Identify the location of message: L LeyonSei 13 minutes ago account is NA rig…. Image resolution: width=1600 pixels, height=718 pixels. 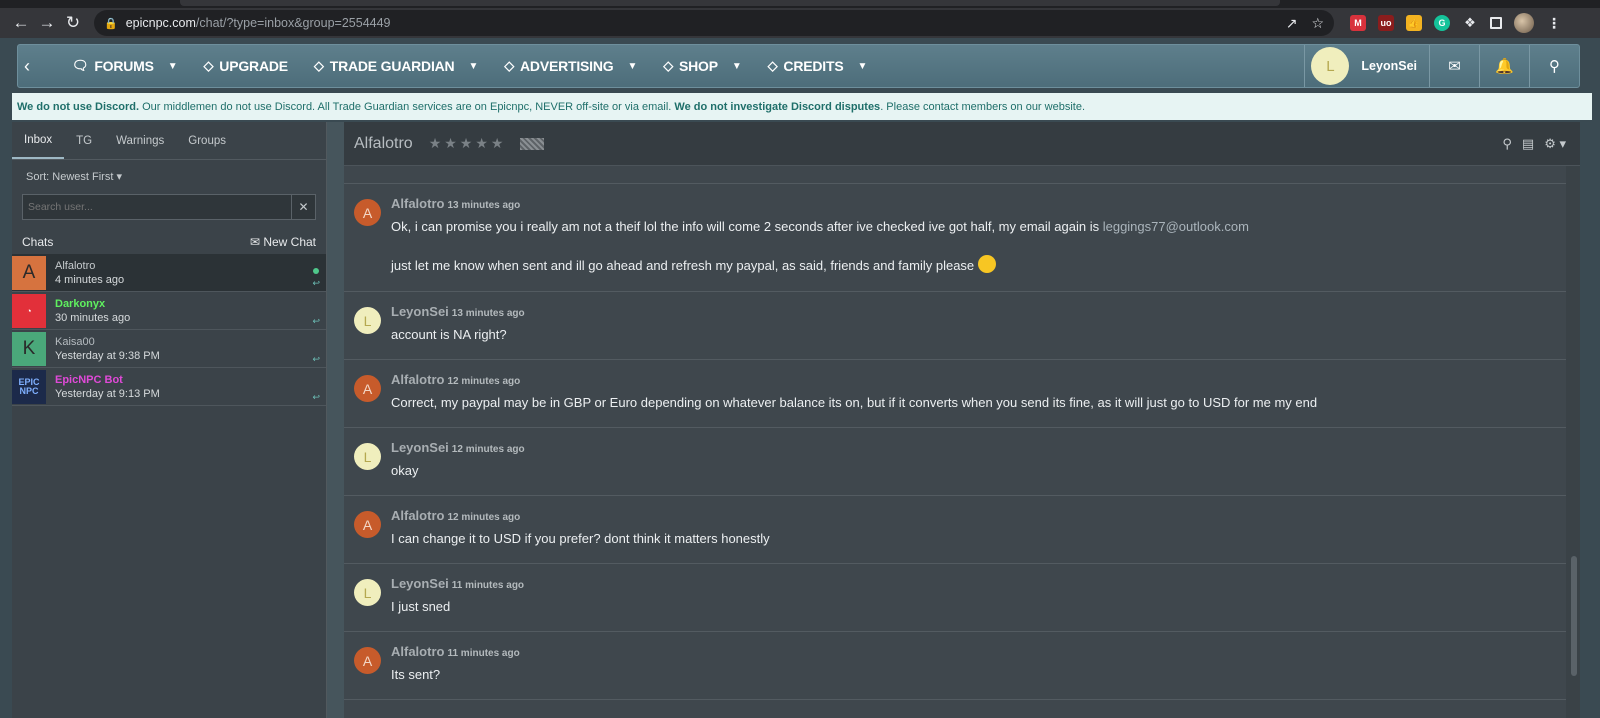
(955, 326).